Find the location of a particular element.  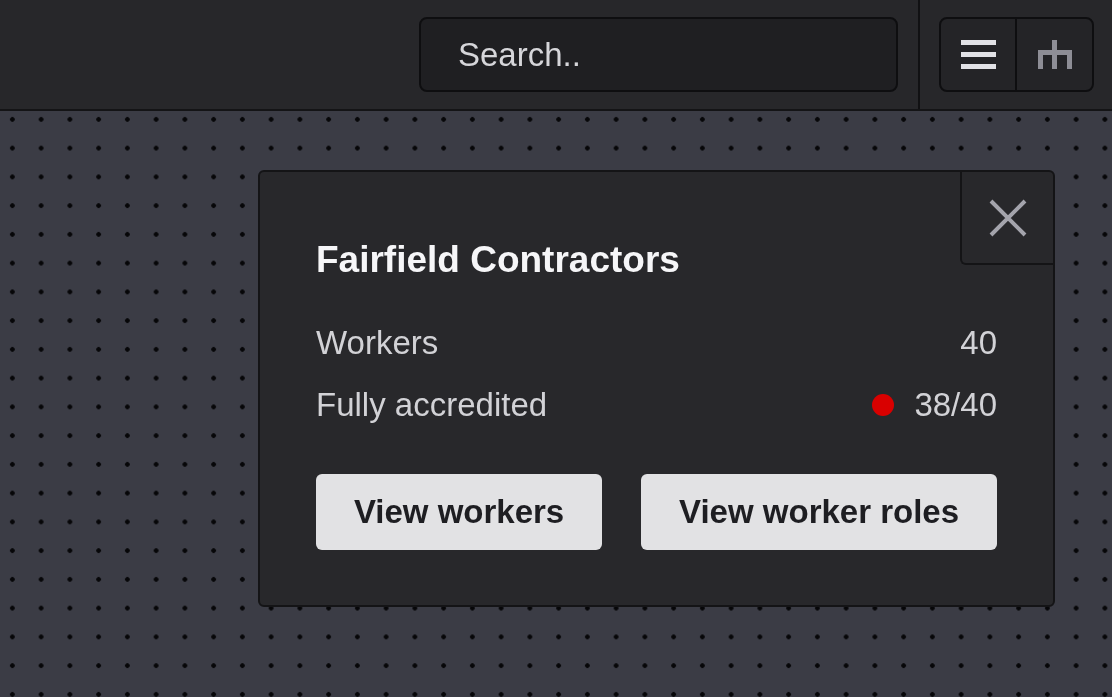

row-value: 38/40 is located at coordinates (955, 405).